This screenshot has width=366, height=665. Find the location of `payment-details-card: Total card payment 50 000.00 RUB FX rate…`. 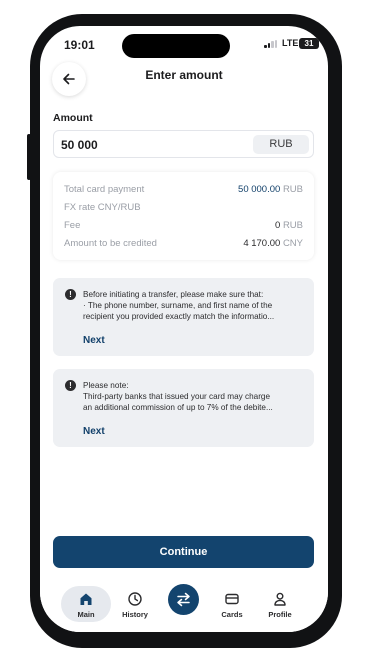

payment-details-card: Total card payment 50 000.00 RUB FX rate… is located at coordinates (183, 216).